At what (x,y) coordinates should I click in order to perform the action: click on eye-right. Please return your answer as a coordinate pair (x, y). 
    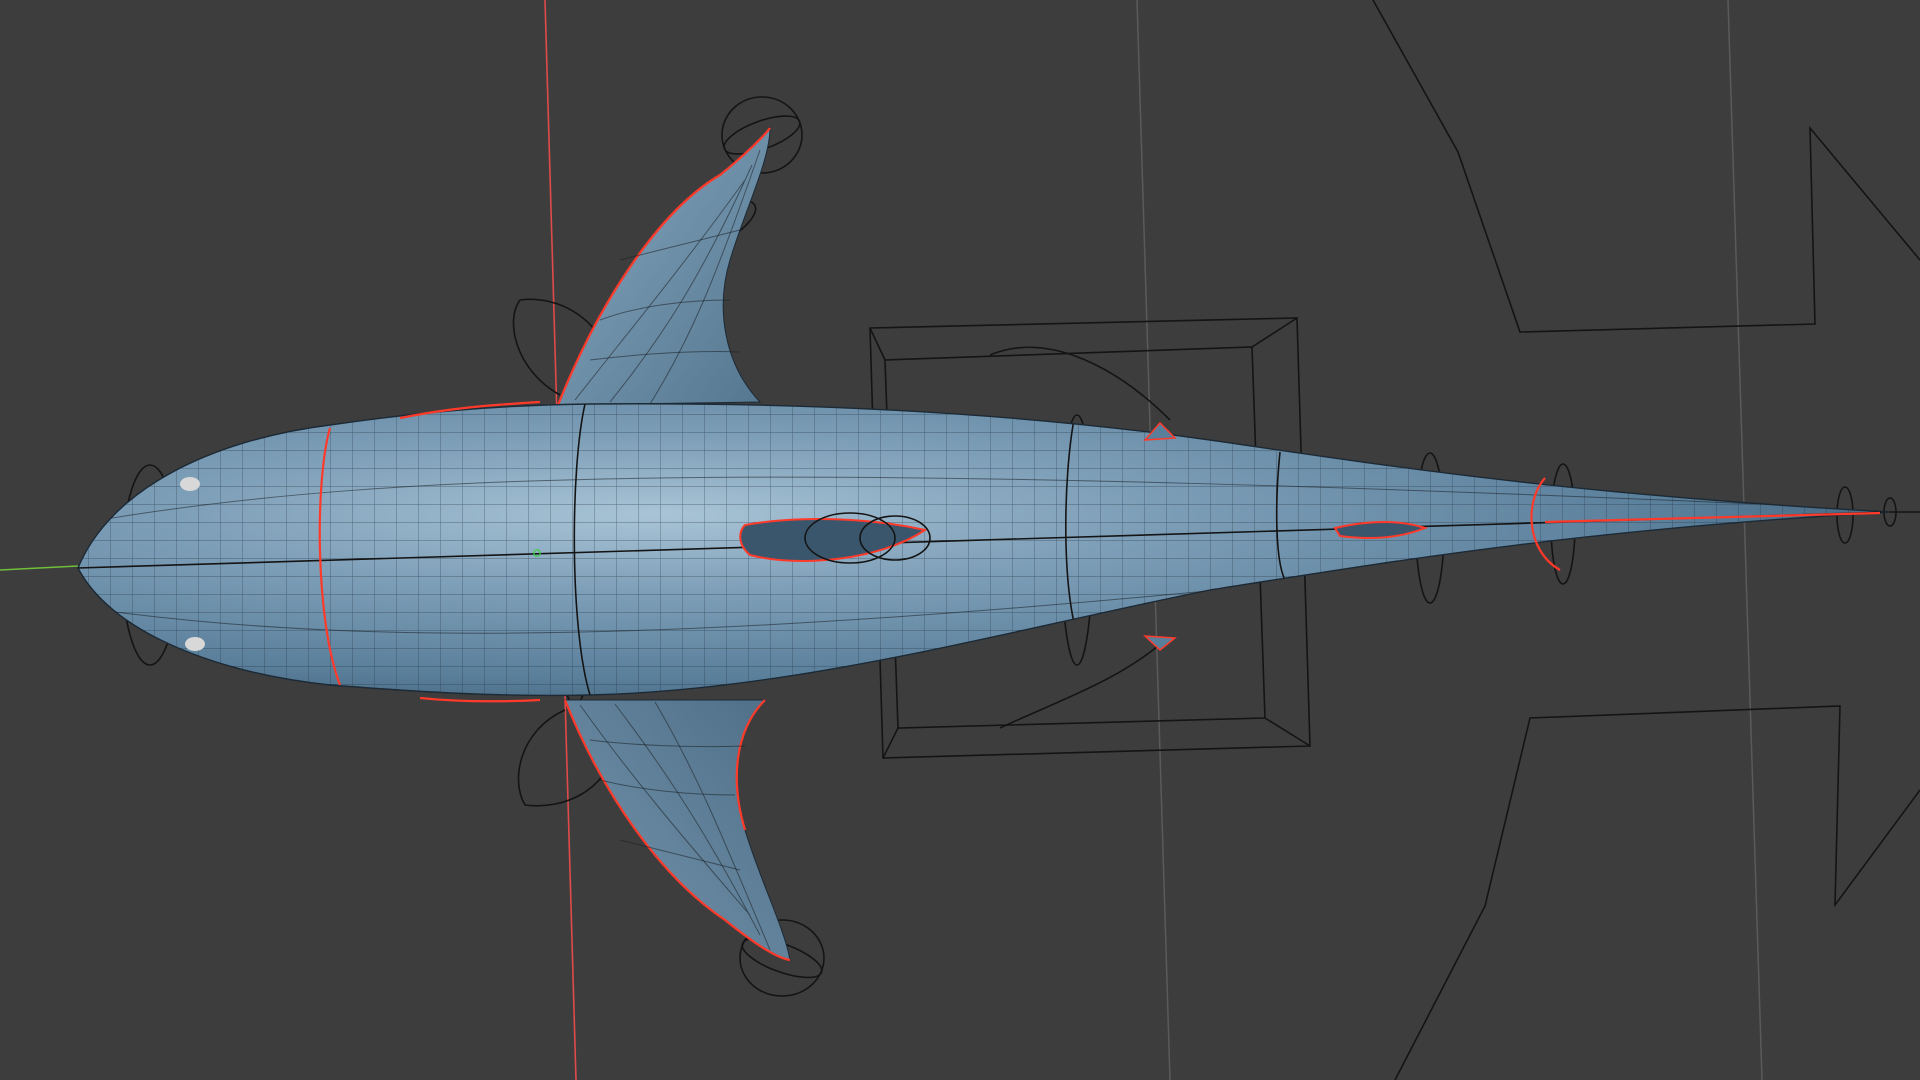
    Looking at the image, I should click on (195, 644).